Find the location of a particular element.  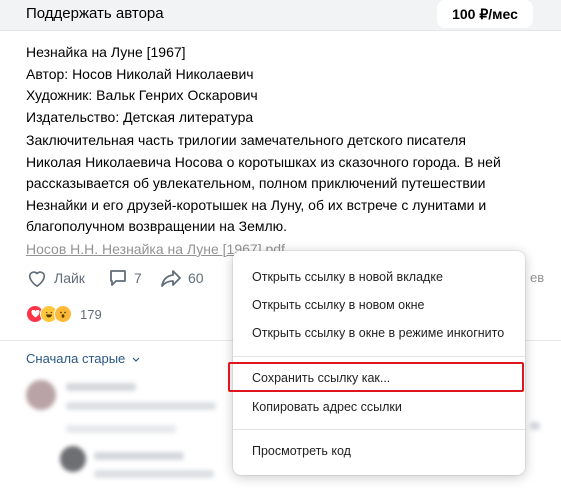

comment-like-icon is located at coordinates (535, 426).